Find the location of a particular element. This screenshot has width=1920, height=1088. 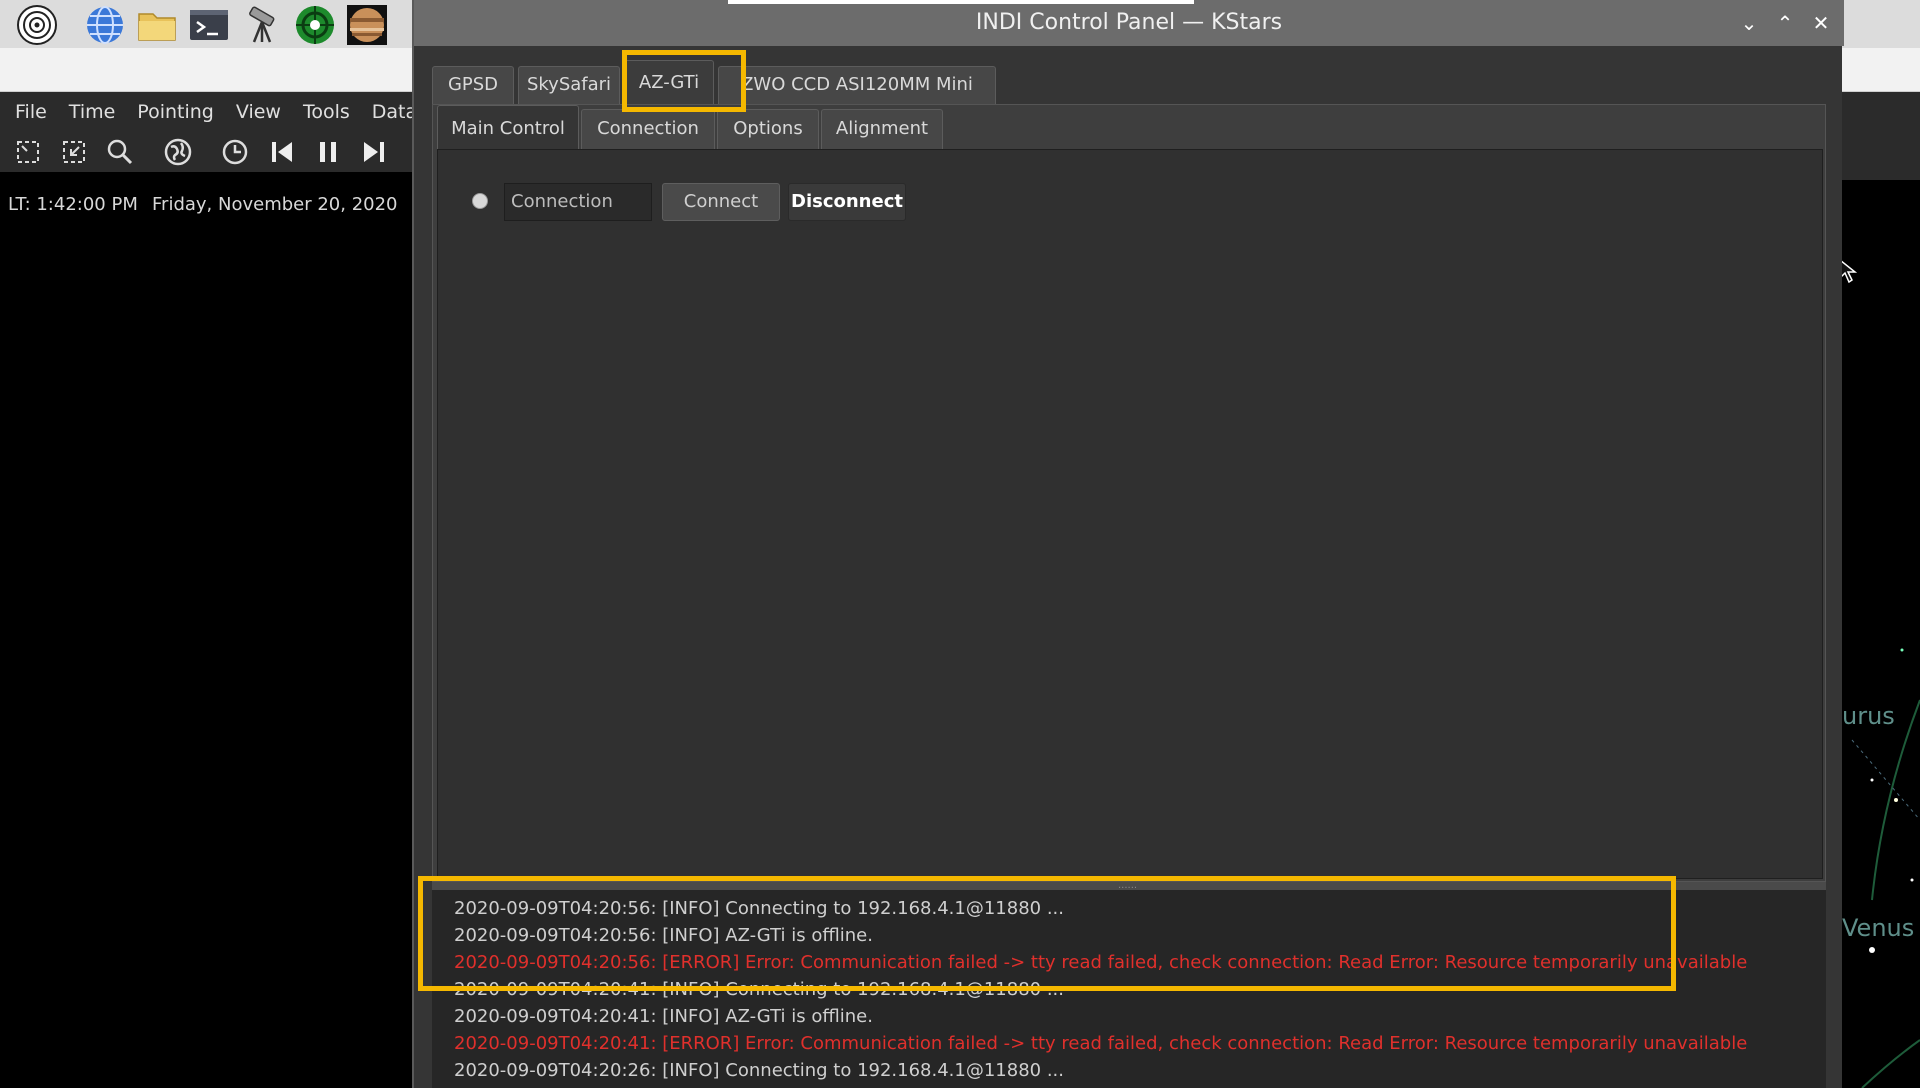

tab-main-control: Main Control is located at coordinates (508, 128).